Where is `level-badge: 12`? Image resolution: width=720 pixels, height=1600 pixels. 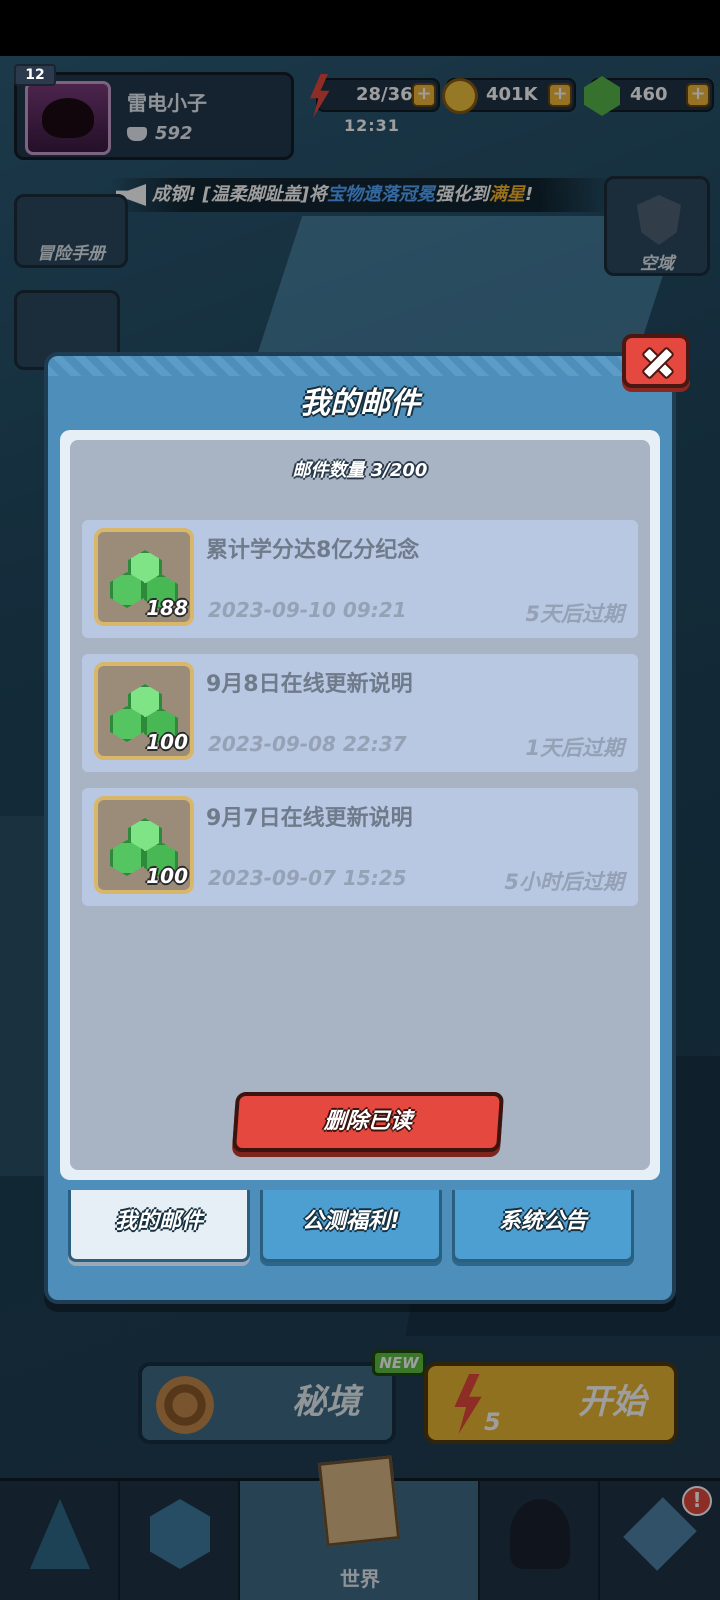 level-badge: 12 is located at coordinates (35, 75).